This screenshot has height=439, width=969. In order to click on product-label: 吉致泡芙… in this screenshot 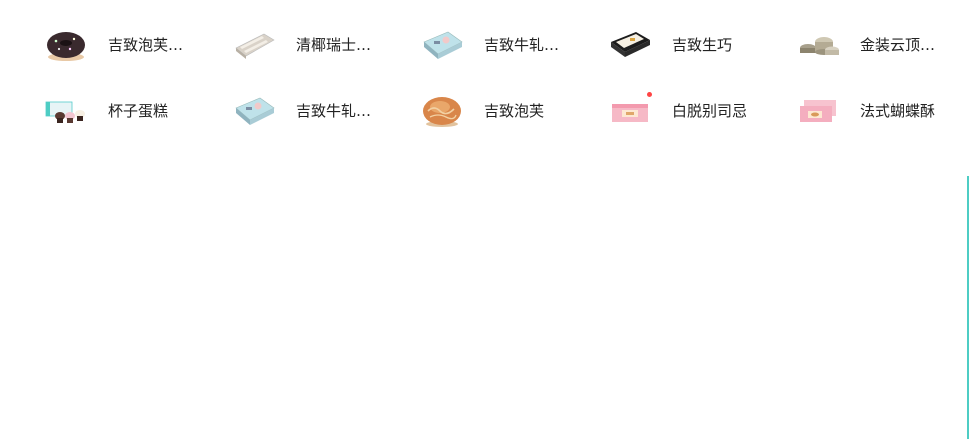, I will do `click(146, 45)`.